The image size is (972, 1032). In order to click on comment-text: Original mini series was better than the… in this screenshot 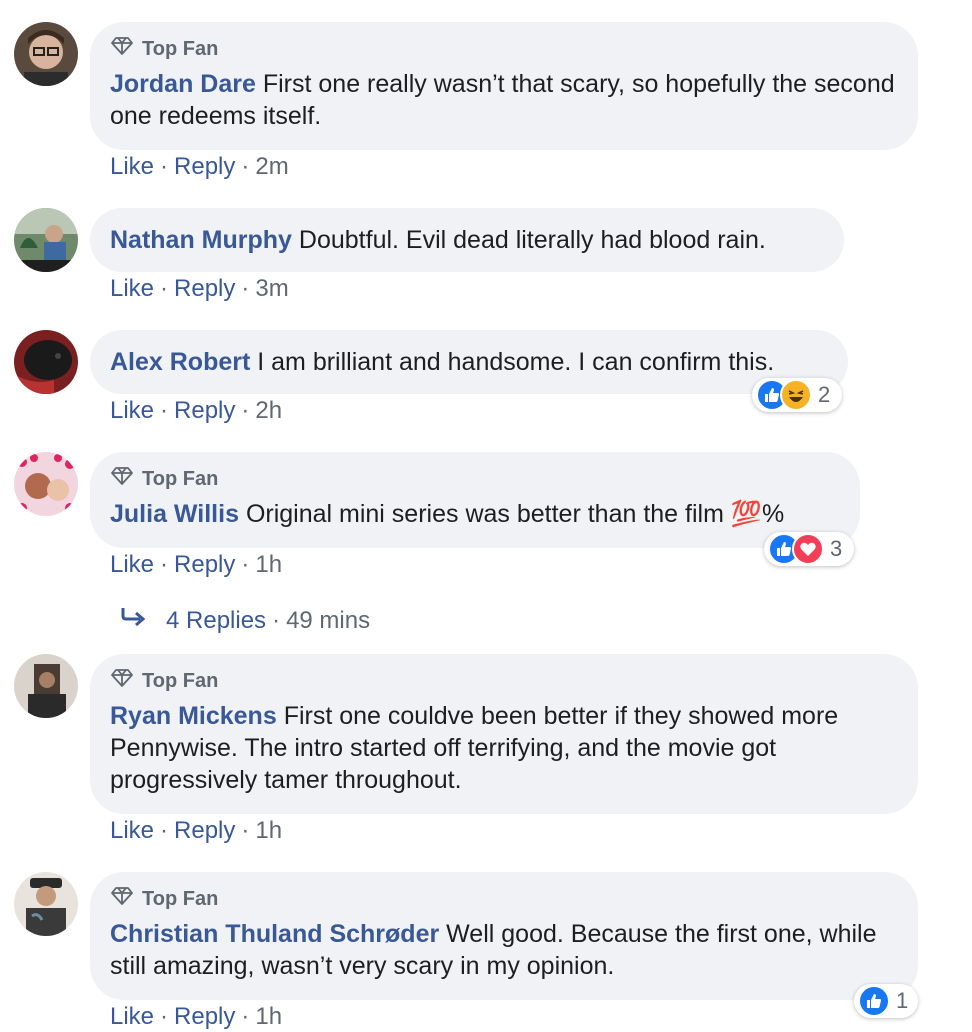, I will do `click(515, 514)`.